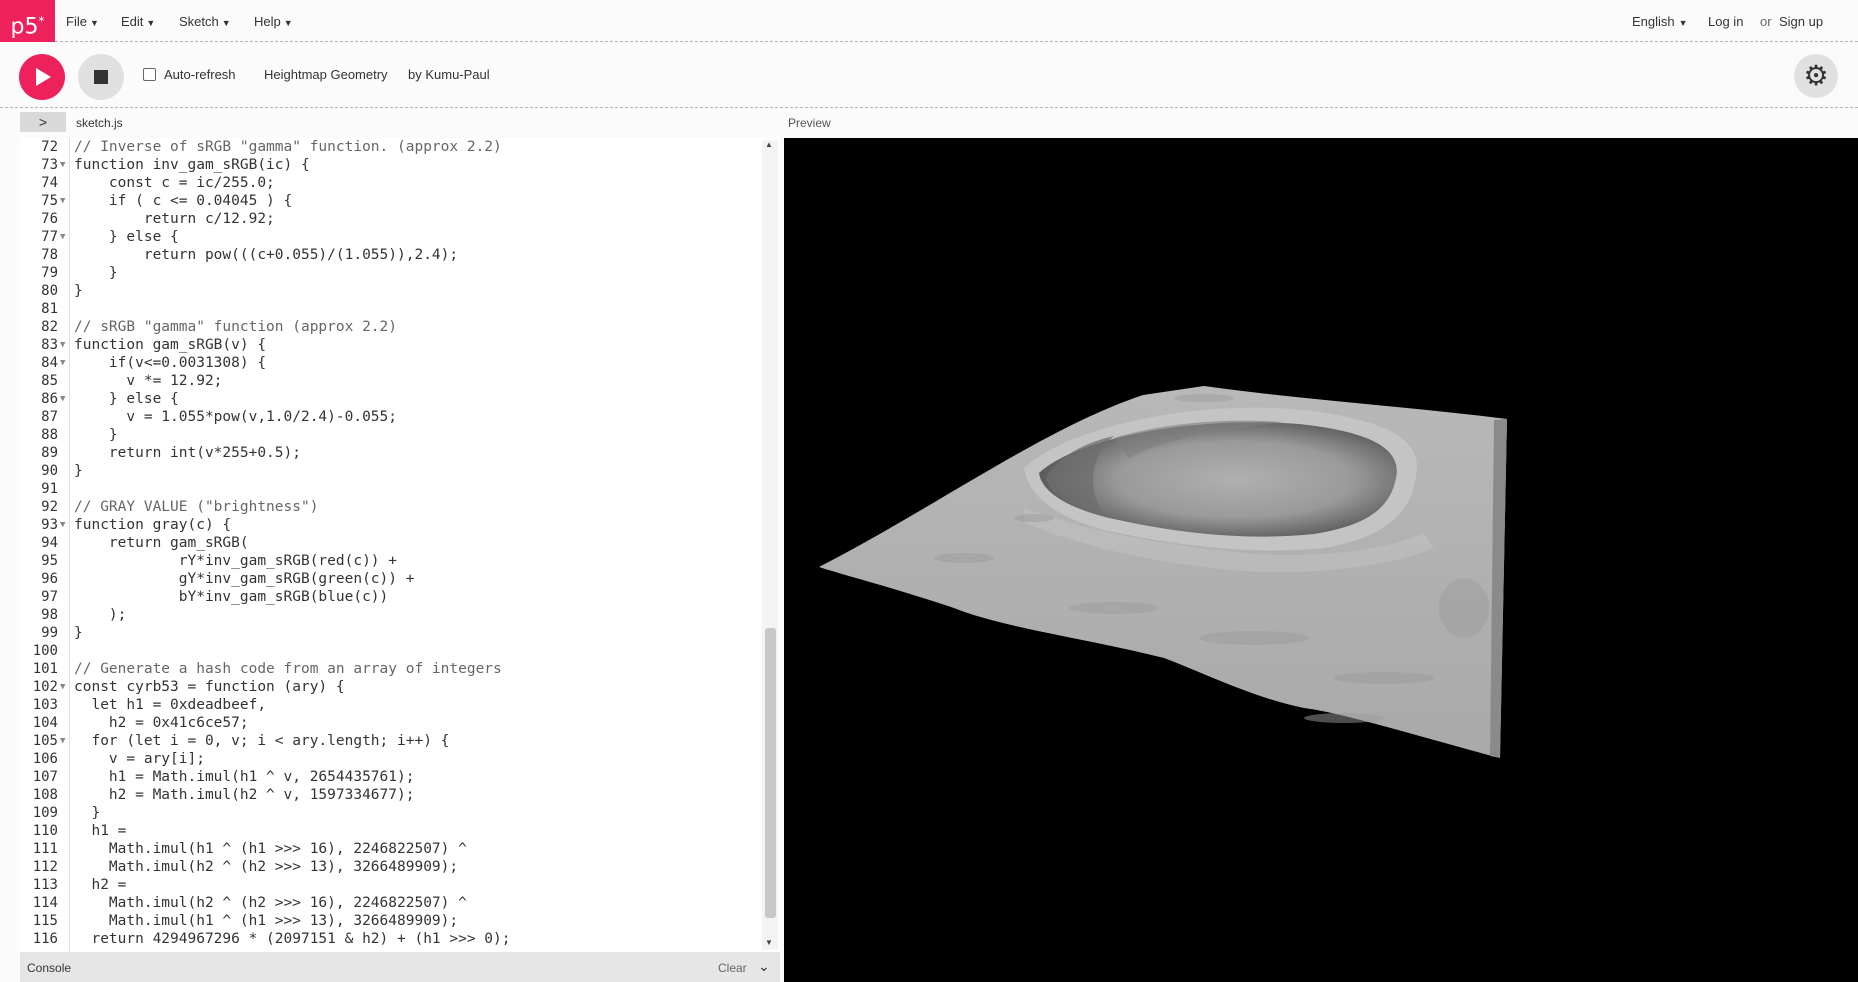  Describe the element at coordinates (390, 183) in the screenshot. I see `code-line: 74 const c = ic/255.0;` at that location.